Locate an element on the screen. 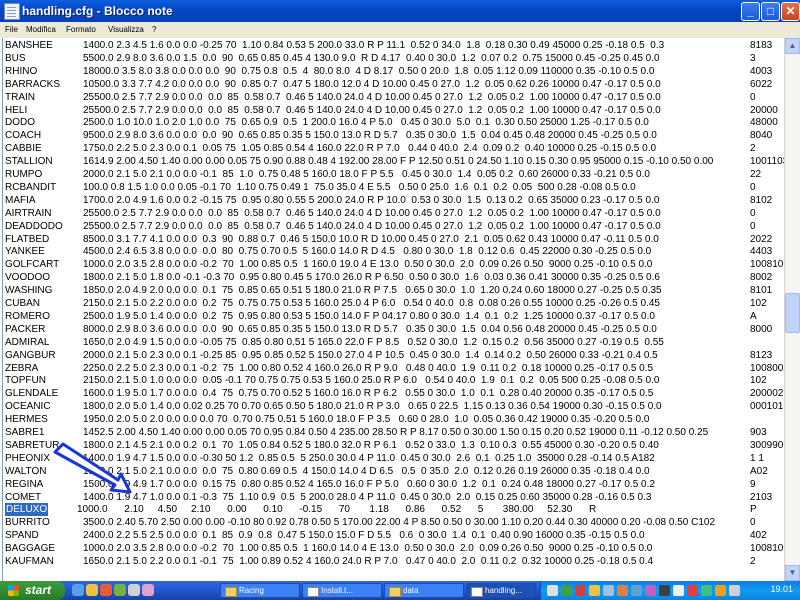  scroll-thumb is located at coordinates (792, 313).